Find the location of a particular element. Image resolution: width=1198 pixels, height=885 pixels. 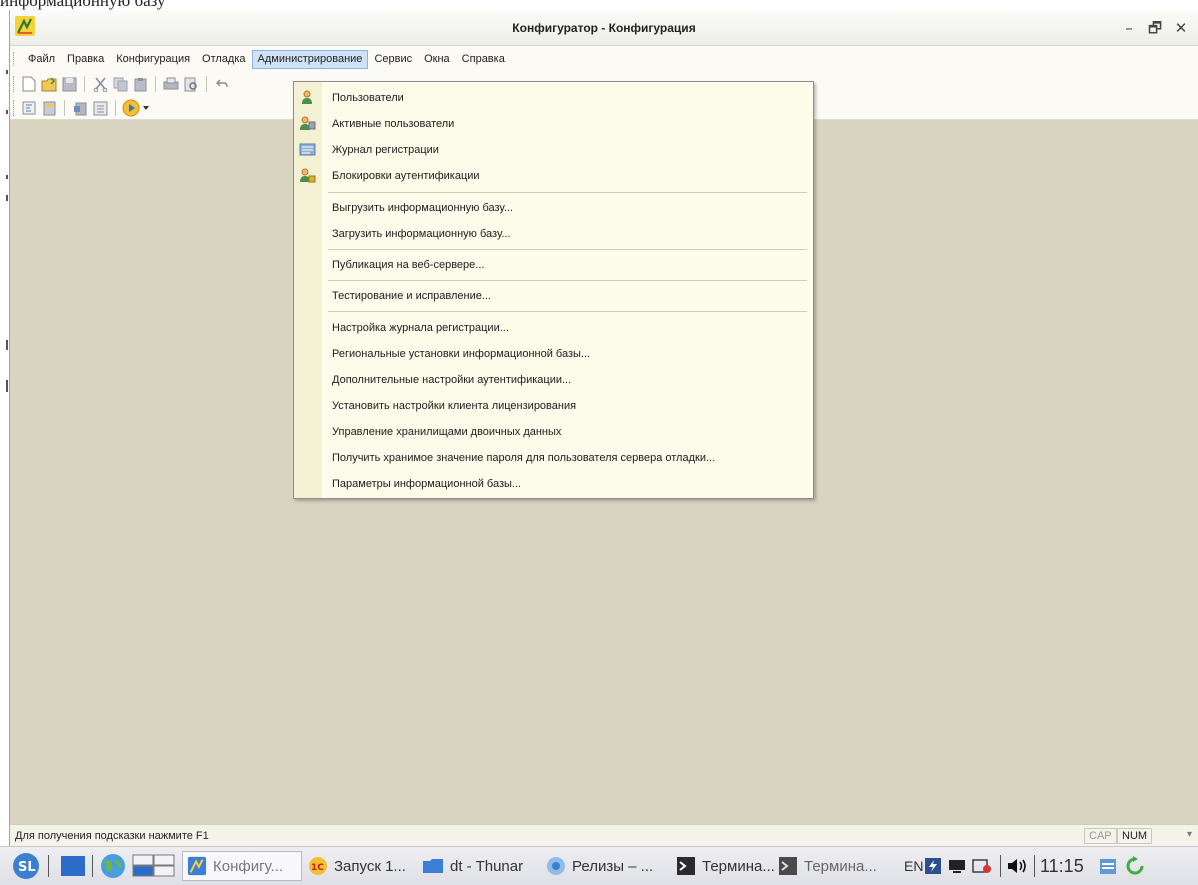

menu-windows: Окна is located at coordinates (437, 59).